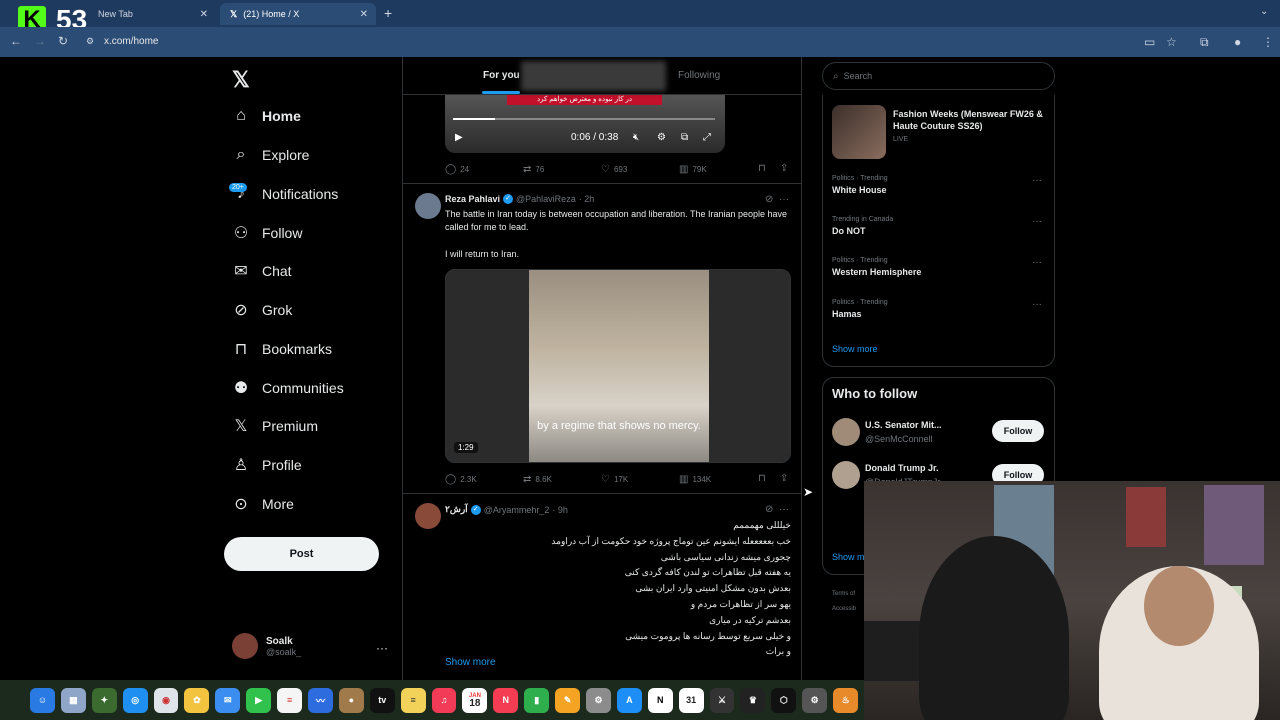  Describe the element at coordinates (90, 41) in the screenshot. I see `site-info-icon: ⚙` at that location.